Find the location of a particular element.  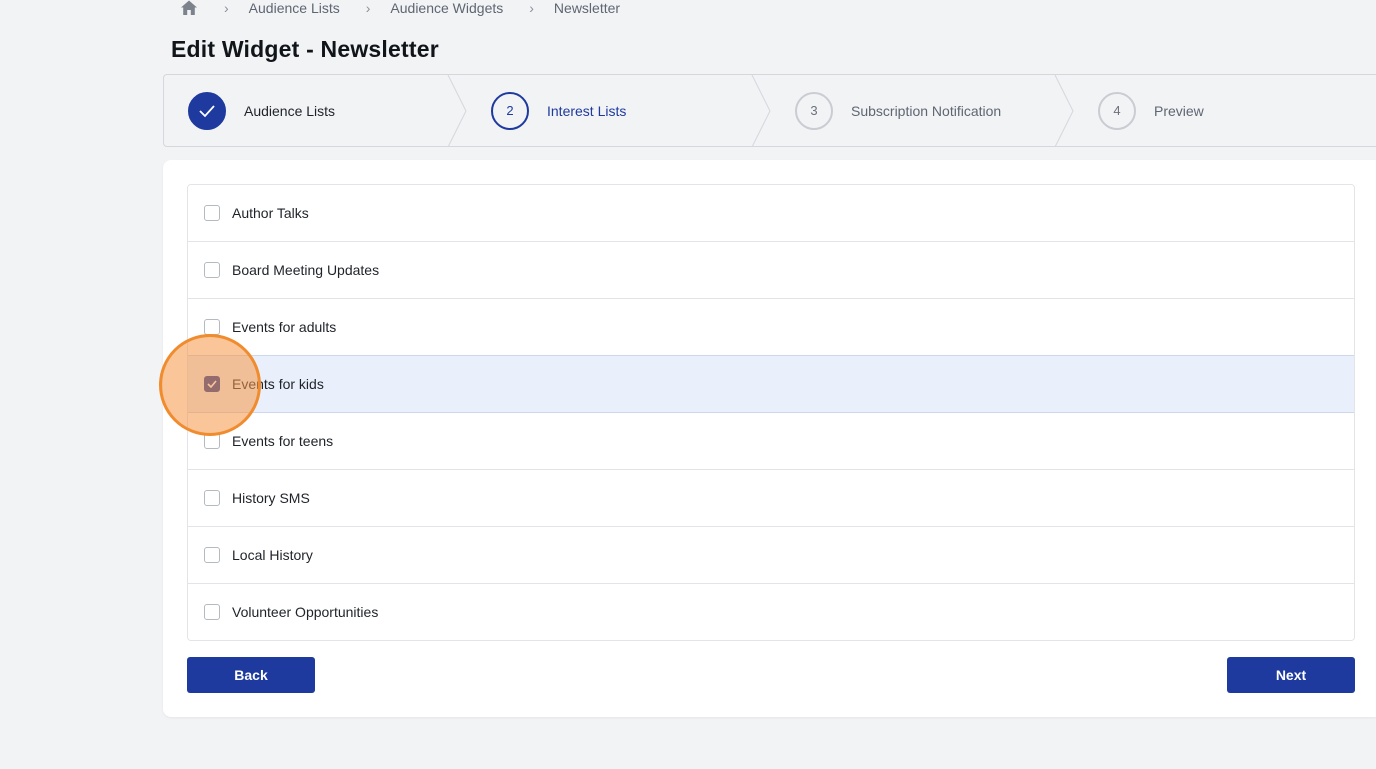

list-item-label: Volunteer Opportunities is located at coordinates (305, 612).